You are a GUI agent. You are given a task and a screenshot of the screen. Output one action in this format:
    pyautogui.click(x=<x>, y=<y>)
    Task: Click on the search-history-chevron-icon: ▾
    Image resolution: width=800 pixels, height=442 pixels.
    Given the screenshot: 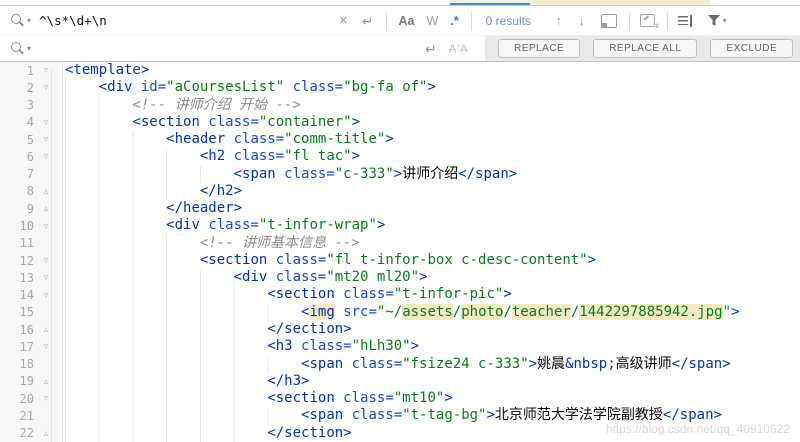 What is the action you would take?
    pyautogui.click(x=29, y=20)
    